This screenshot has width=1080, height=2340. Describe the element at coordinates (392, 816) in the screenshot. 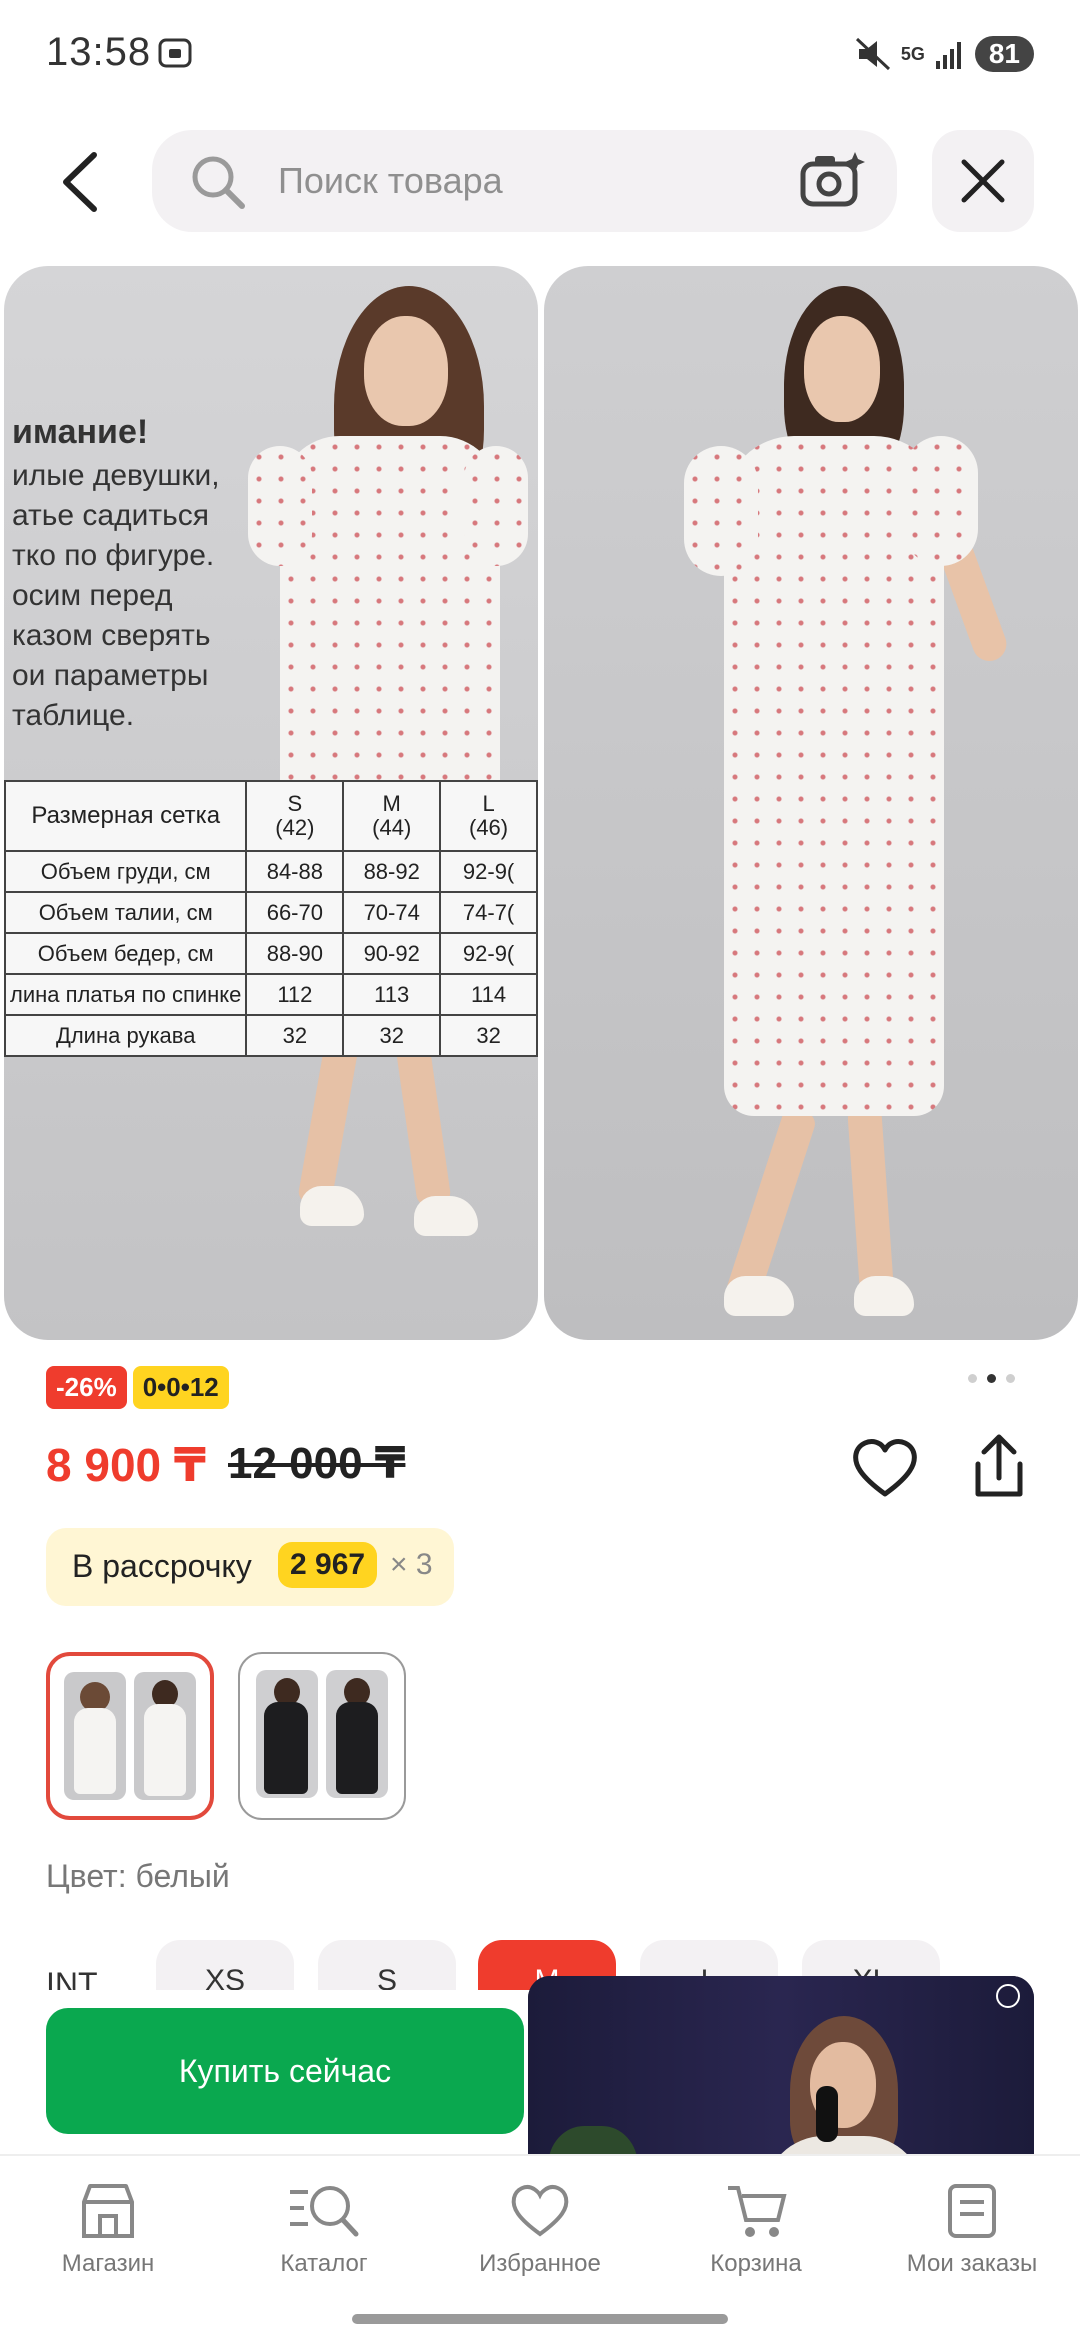

I see `size-col-header: M (44)` at that location.